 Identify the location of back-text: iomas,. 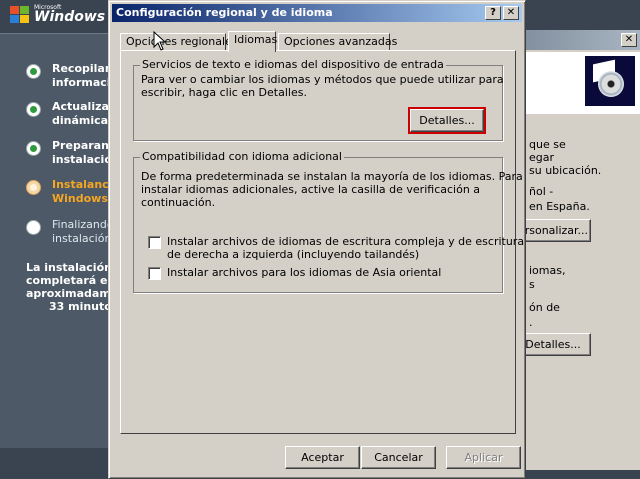
(547, 270).